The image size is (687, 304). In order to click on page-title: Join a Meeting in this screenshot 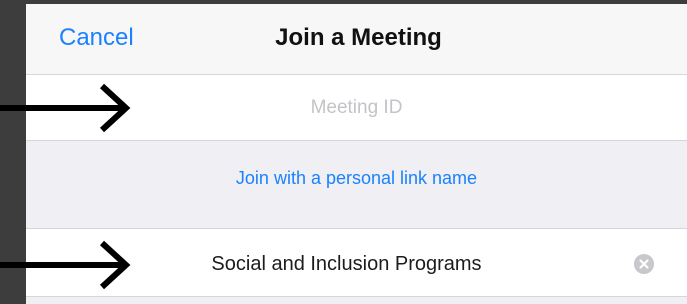, I will do `click(358, 37)`.